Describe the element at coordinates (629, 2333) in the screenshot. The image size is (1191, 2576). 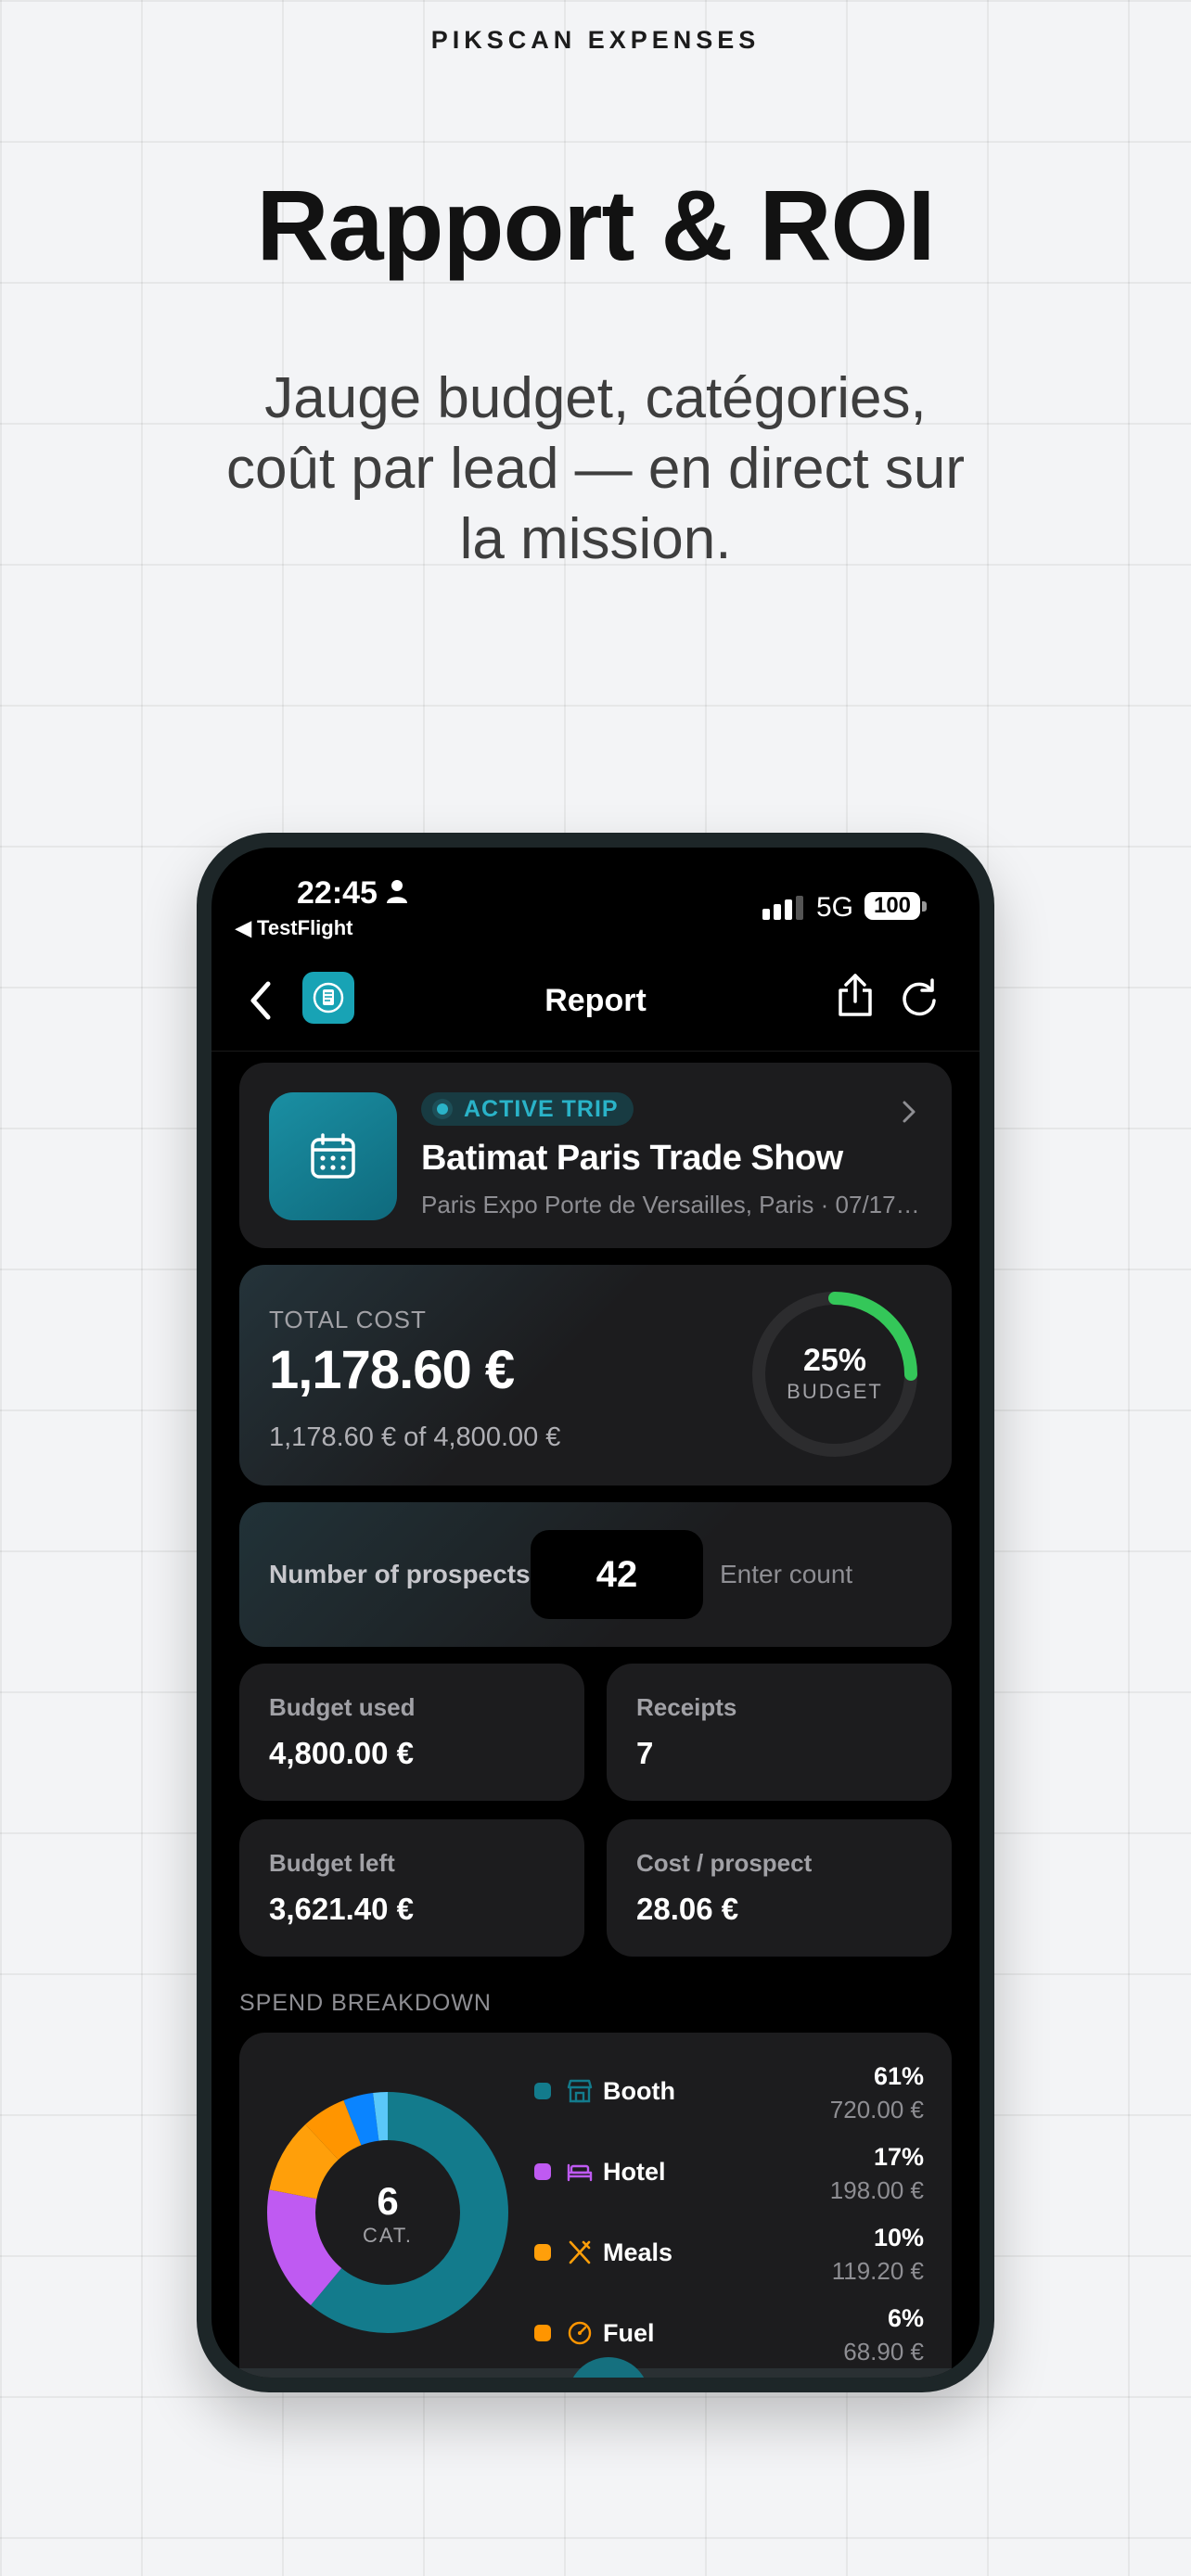
I see `category-name: Fuel` at that location.